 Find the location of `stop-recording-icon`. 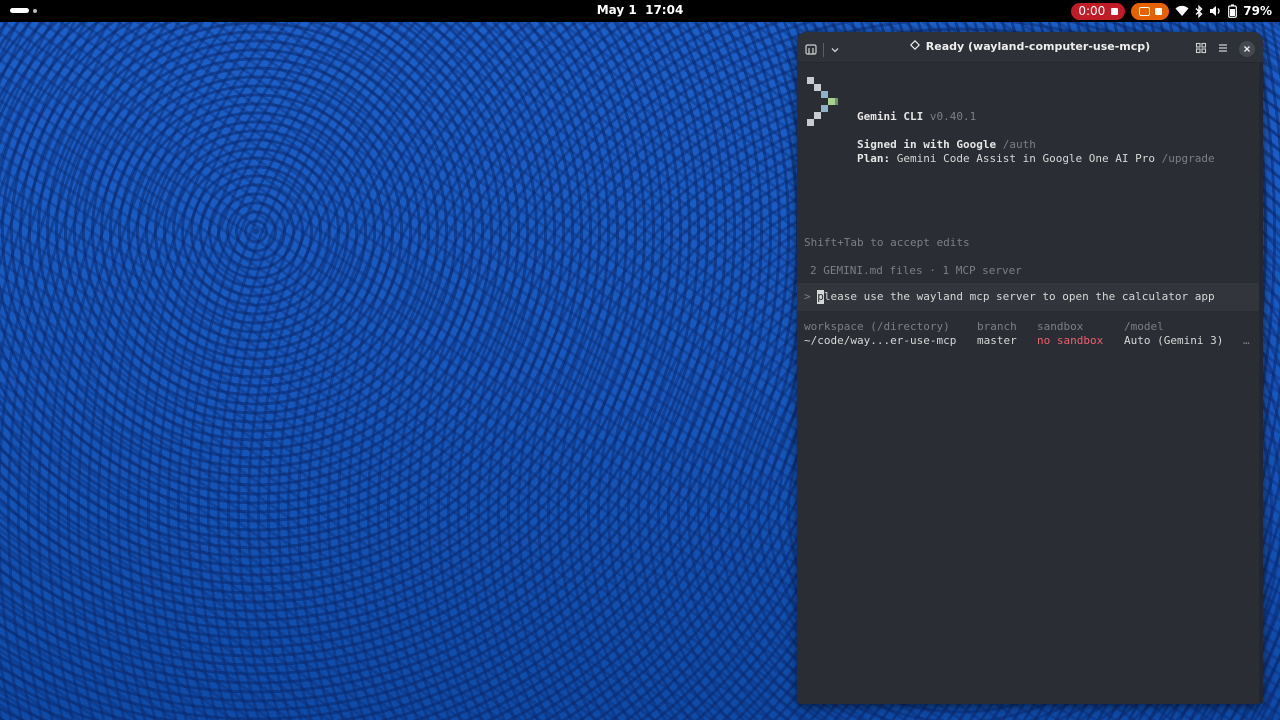

stop-recording-icon is located at coordinates (1115, 11).